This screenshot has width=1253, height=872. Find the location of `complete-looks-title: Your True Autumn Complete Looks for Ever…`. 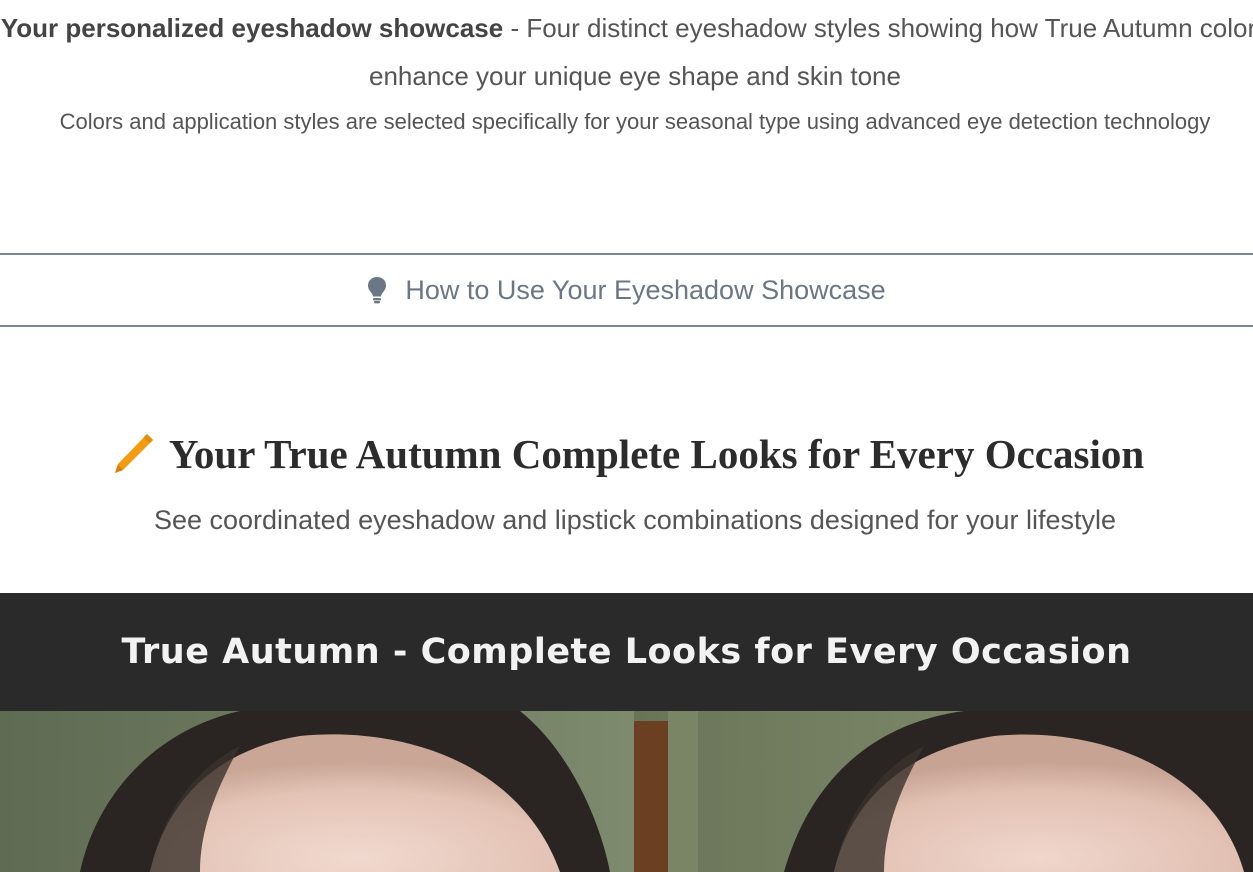

complete-looks-title: Your True Autumn Complete Looks for Ever… is located at coordinates (656, 454).